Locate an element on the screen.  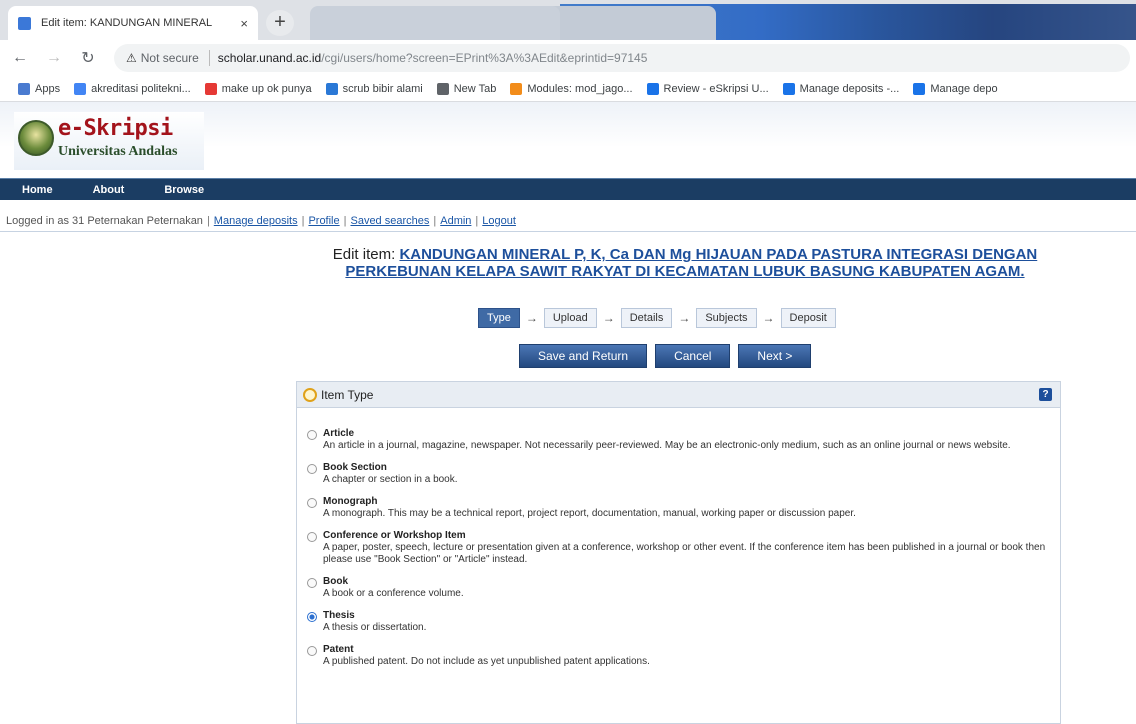
tab-active: Edit item: KANDUNGAN MINERAL × is located at coordinates (133, 23).